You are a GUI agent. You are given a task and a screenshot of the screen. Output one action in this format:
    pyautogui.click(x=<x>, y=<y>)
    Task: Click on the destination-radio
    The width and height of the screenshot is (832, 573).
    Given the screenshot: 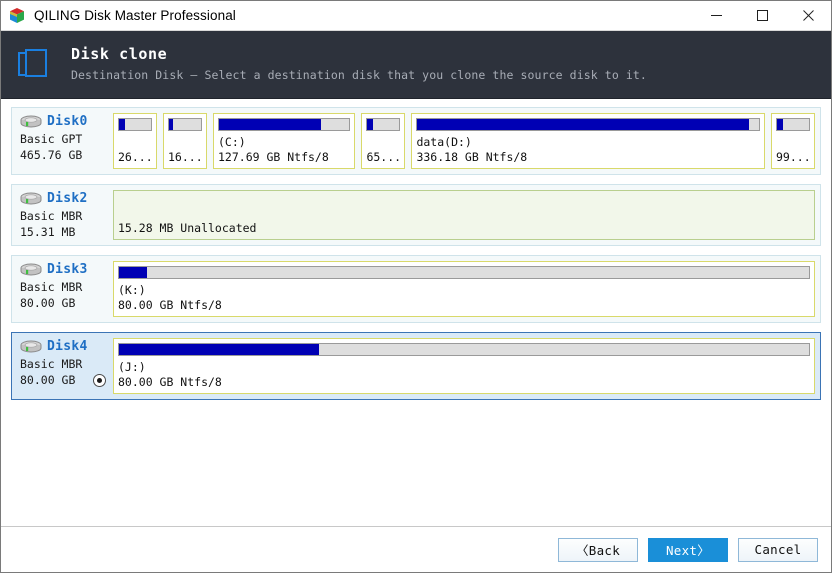 What is the action you would take?
    pyautogui.click(x=100, y=380)
    